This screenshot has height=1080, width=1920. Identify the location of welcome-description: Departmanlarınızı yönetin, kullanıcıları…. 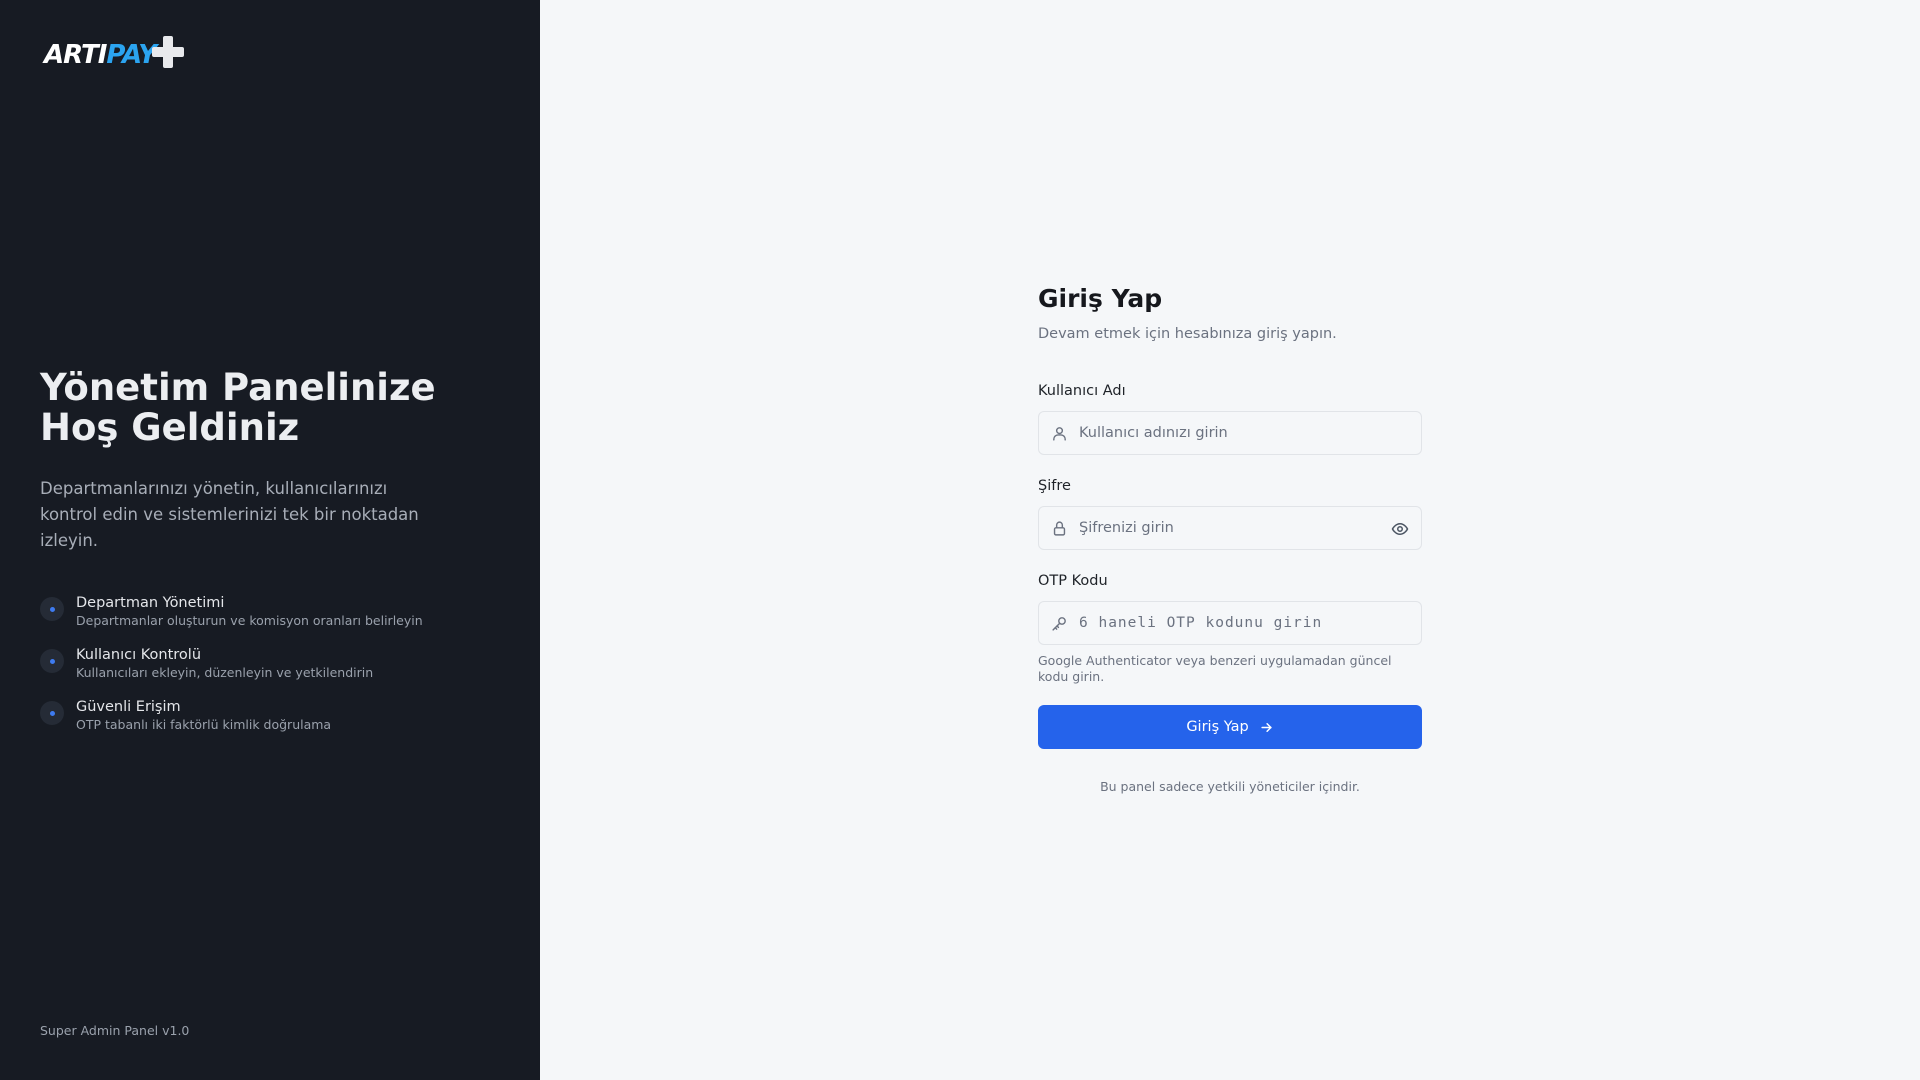
(229, 514).